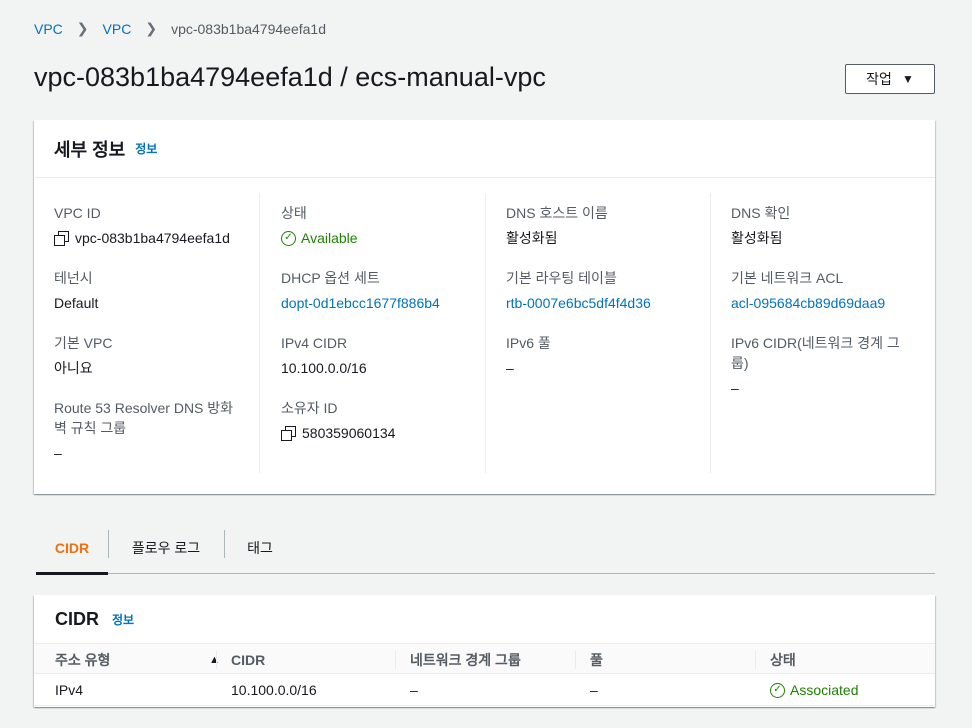 This screenshot has height=728, width=972. Describe the element at coordinates (815, 353) in the screenshot. I see `field-label: IPv6 CIDR(네트워크 경계 그룹)` at that location.